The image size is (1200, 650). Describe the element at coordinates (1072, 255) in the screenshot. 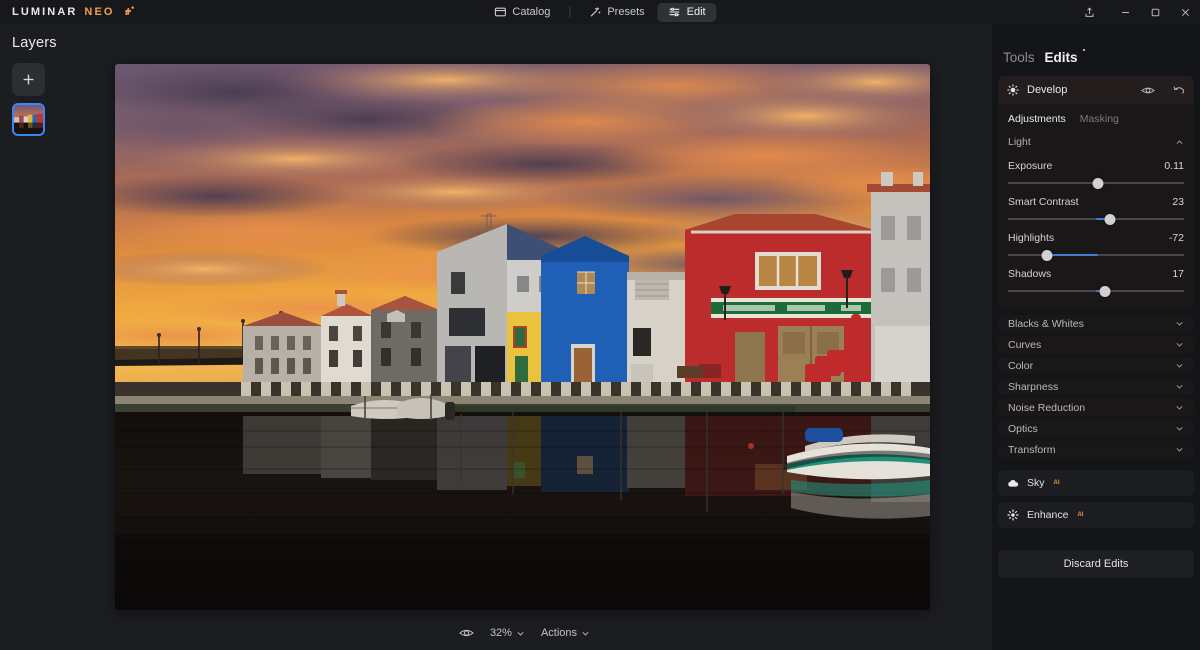

I see `slider-fill` at that location.